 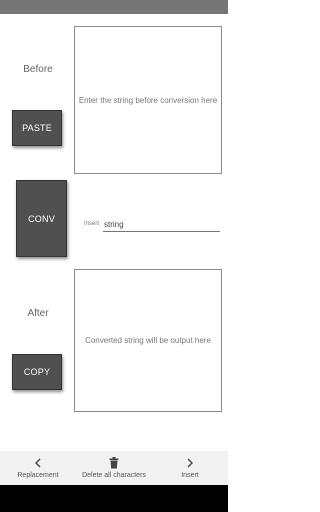 I want to click on nav-insert: Insert, so click(x=190, y=468).